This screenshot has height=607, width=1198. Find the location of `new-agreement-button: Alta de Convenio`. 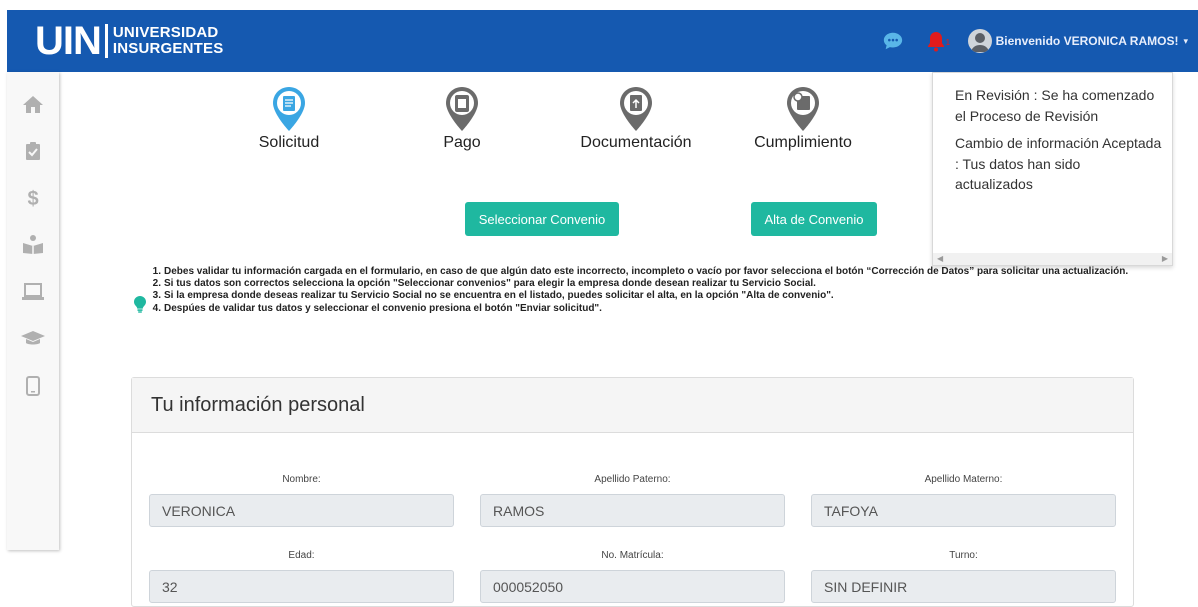

new-agreement-button: Alta de Convenio is located at coordinates (814, 219).